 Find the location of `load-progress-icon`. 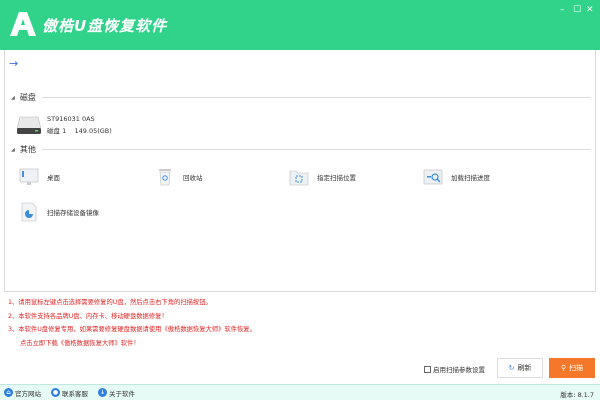

load-progress-icon is located at coordinates (433, 177).